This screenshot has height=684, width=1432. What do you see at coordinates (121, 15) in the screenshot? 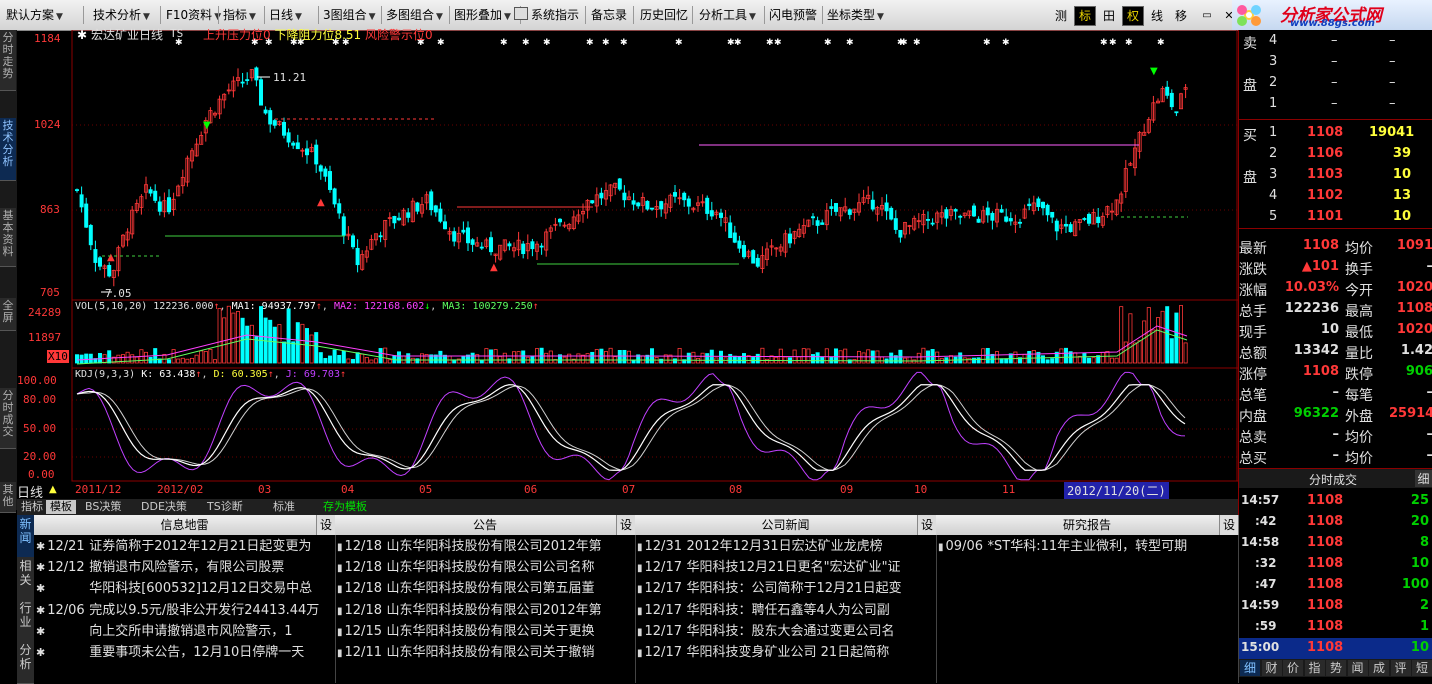
I see `menu-technical-analysis: 技术分析 ▼` at bounding box center [121, 15].